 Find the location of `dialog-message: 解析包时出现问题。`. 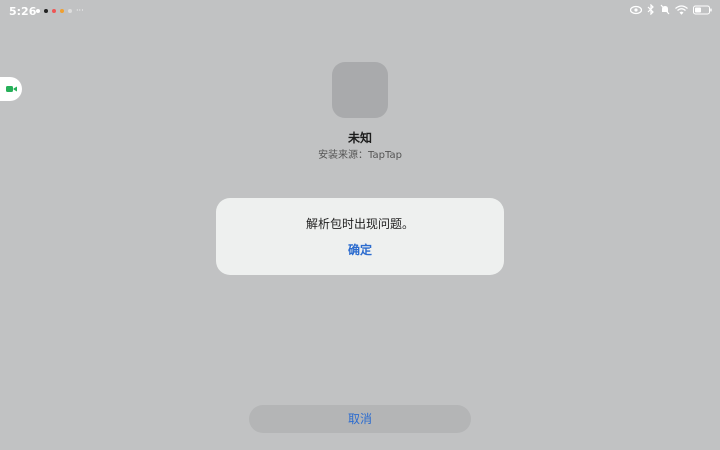

dialog-message: 解析包时出现问题。 is located at coordinates (359, 224).